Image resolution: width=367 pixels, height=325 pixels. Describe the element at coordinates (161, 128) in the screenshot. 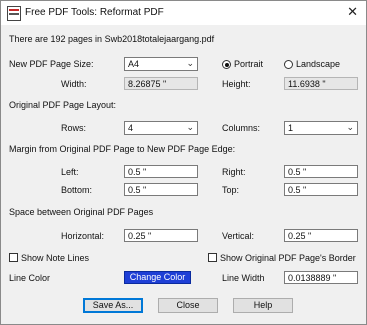

I see `rows-select: 4 ⌄` at that location.